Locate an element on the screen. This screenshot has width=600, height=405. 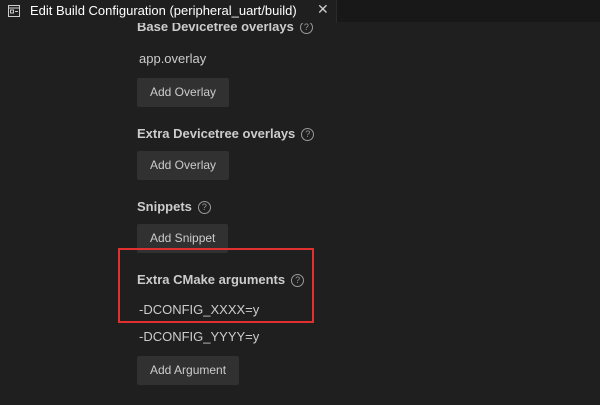
highlight-annotation-box is located at coordinates (216, 285).